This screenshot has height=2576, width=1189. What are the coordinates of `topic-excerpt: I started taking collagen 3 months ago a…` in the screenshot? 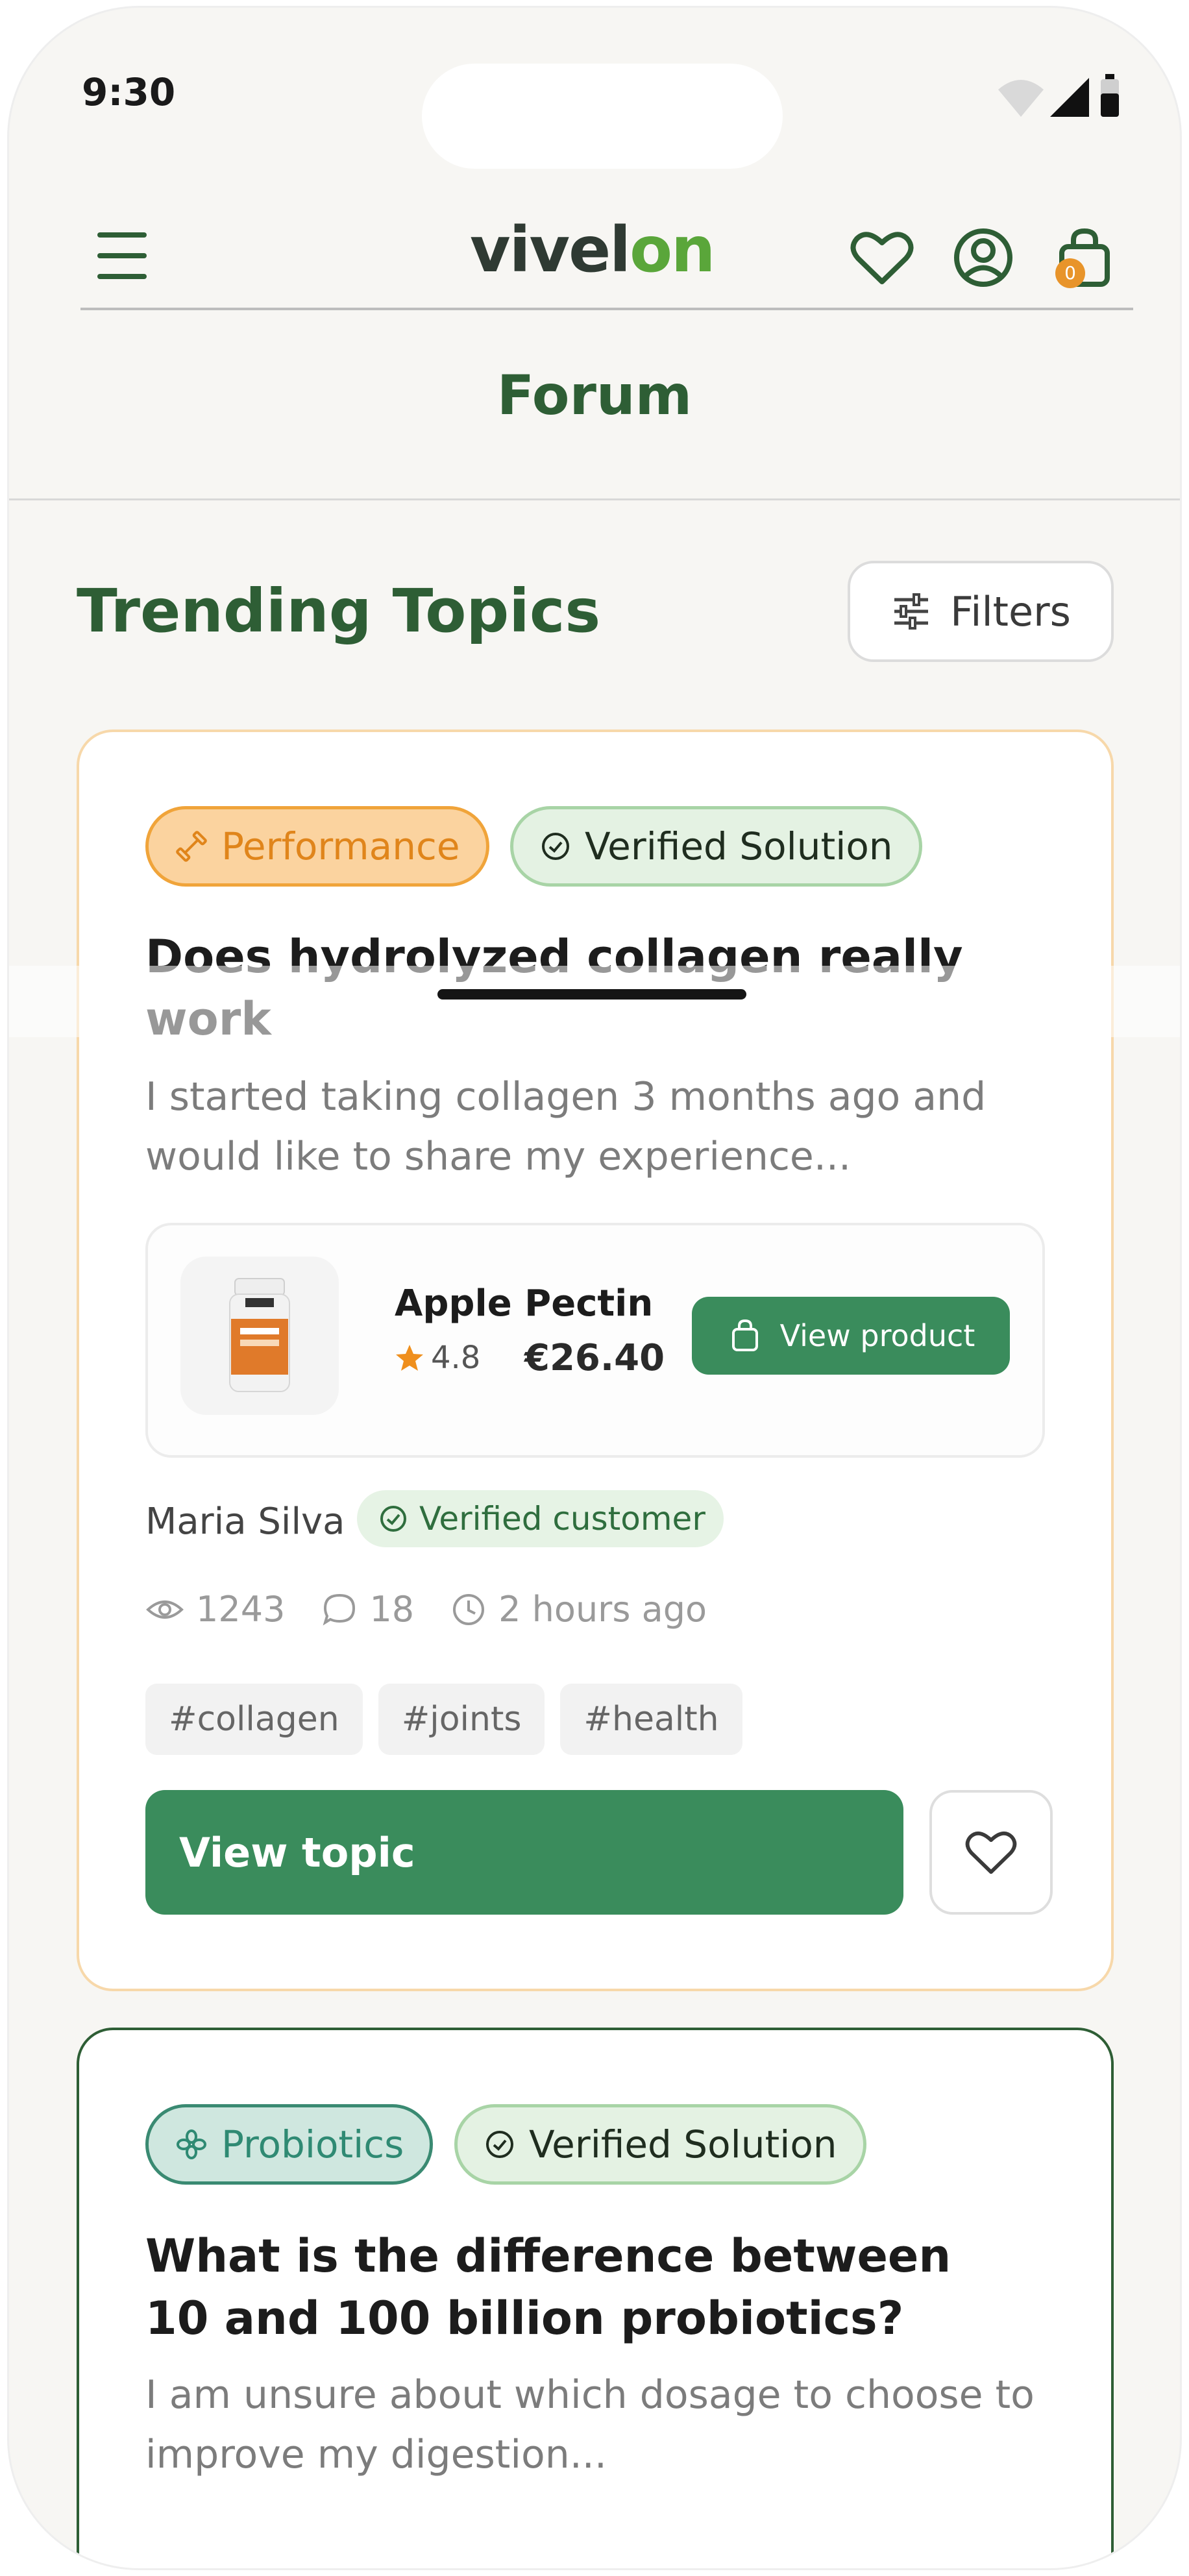 It's located at (566, 1126).